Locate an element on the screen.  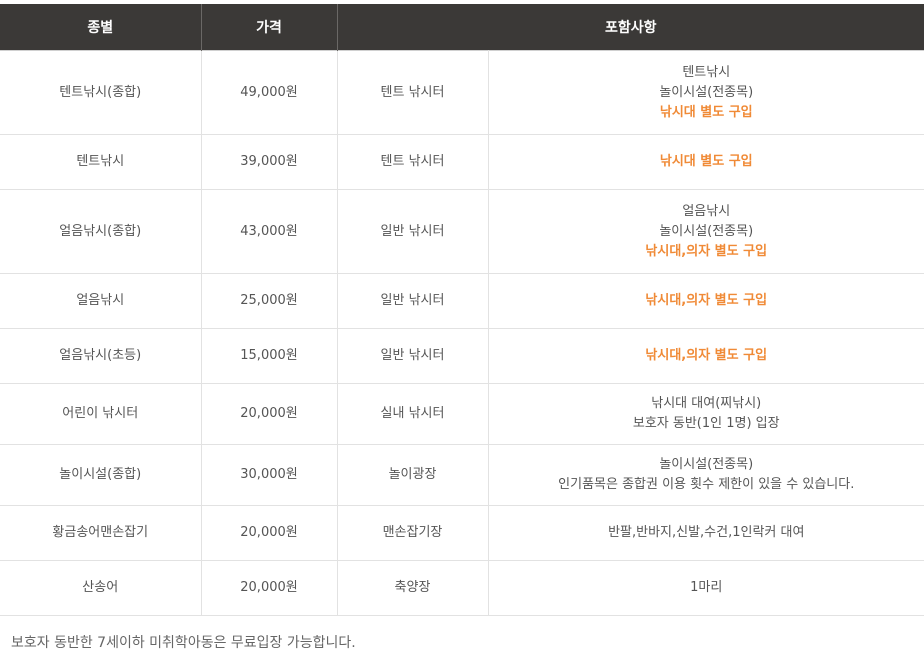
cell-type: 텐트낚시(종합) is located at coordinates (101, 92).